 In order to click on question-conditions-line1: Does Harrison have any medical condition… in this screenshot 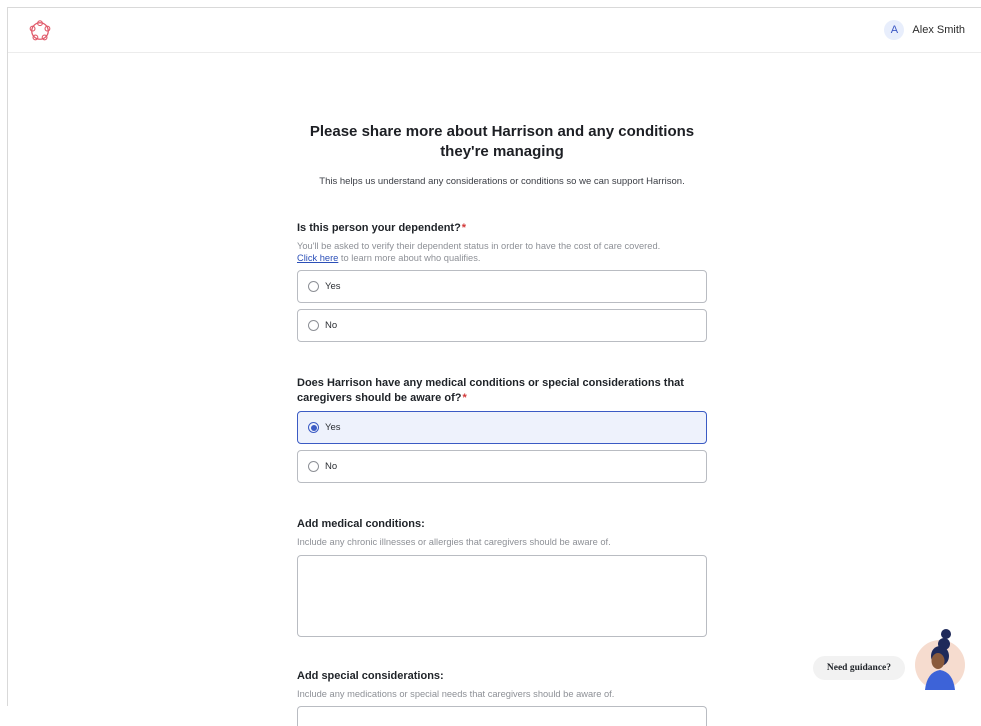, I will do `click(490, 383)`.